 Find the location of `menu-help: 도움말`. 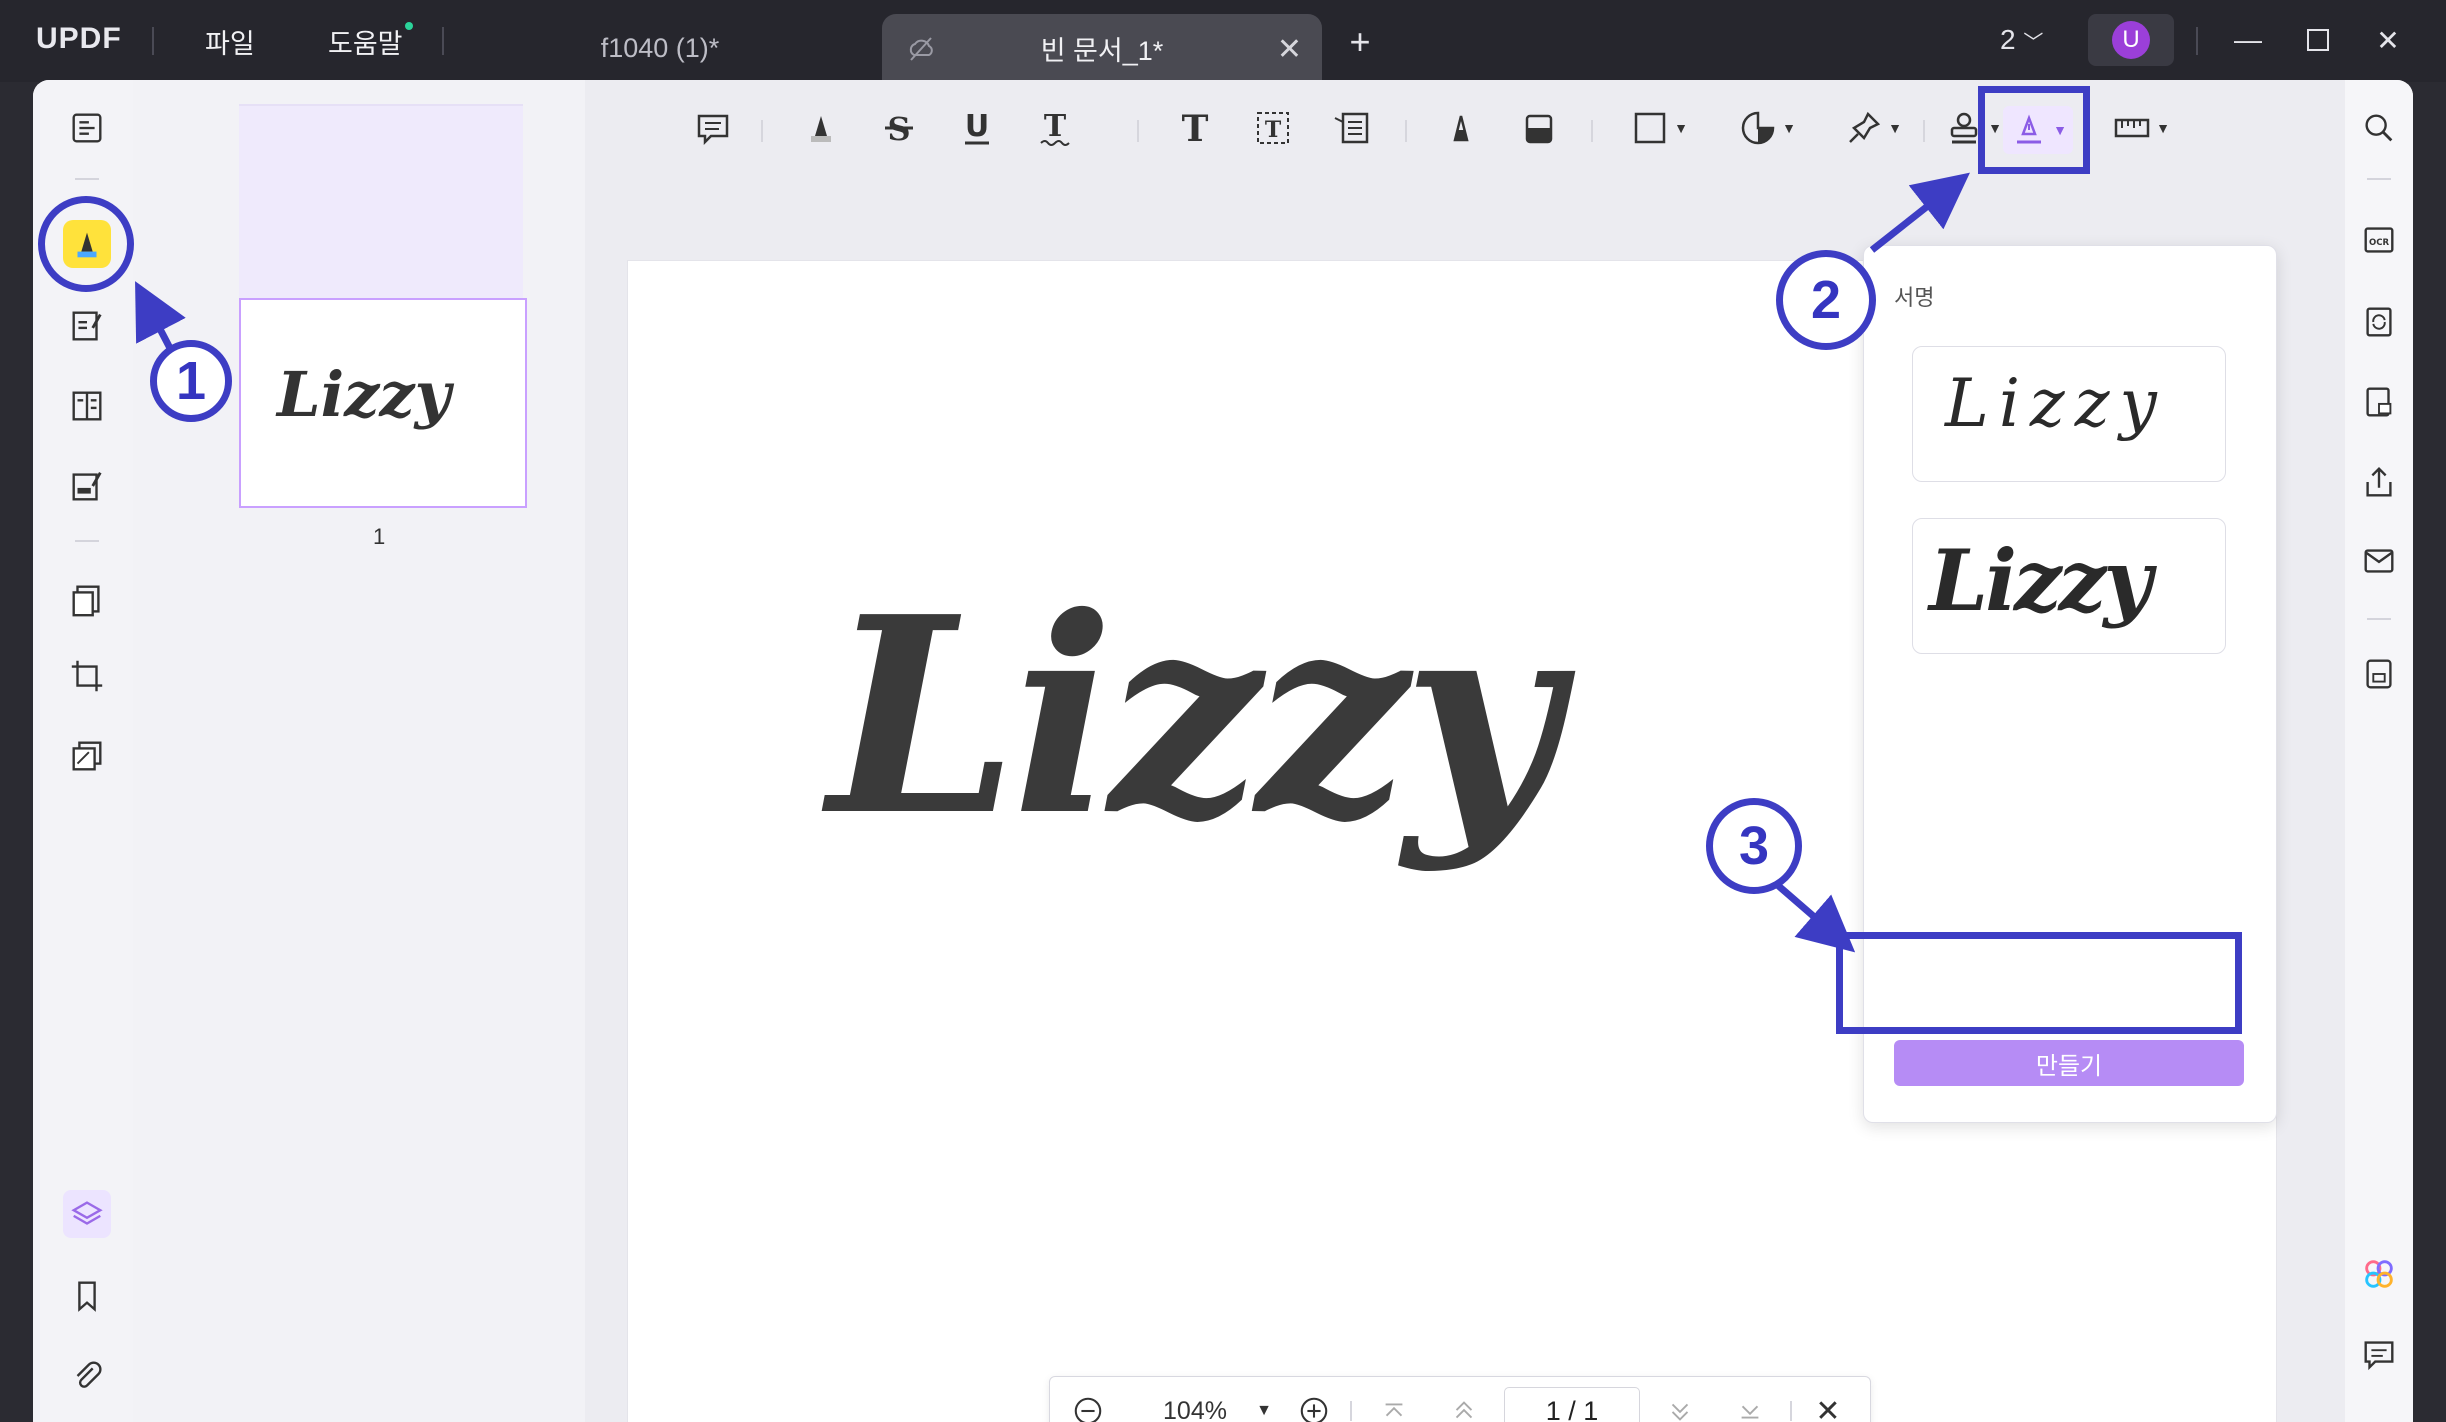

menu-help: 도움말 is located at coordinates (370, 41).